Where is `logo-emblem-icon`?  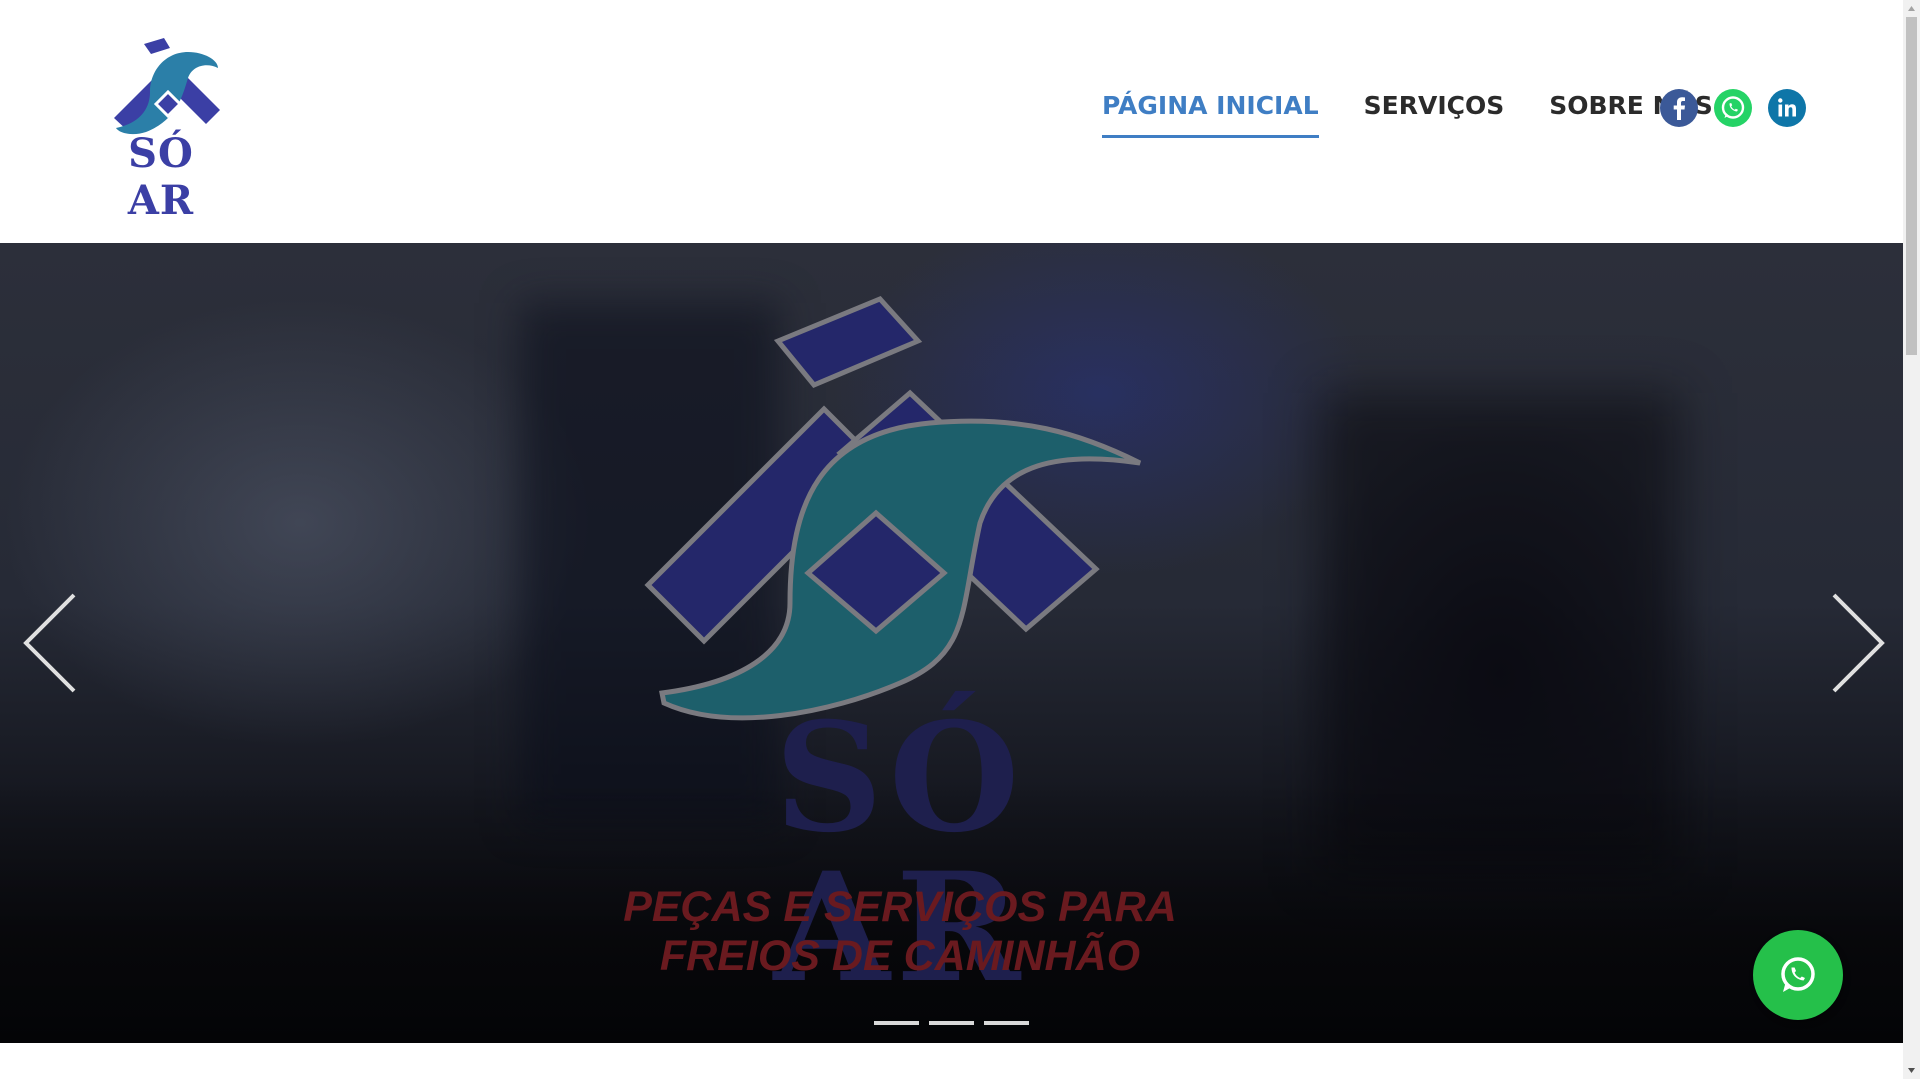 logo-emblem-icon is located at coordinates (167, 86).